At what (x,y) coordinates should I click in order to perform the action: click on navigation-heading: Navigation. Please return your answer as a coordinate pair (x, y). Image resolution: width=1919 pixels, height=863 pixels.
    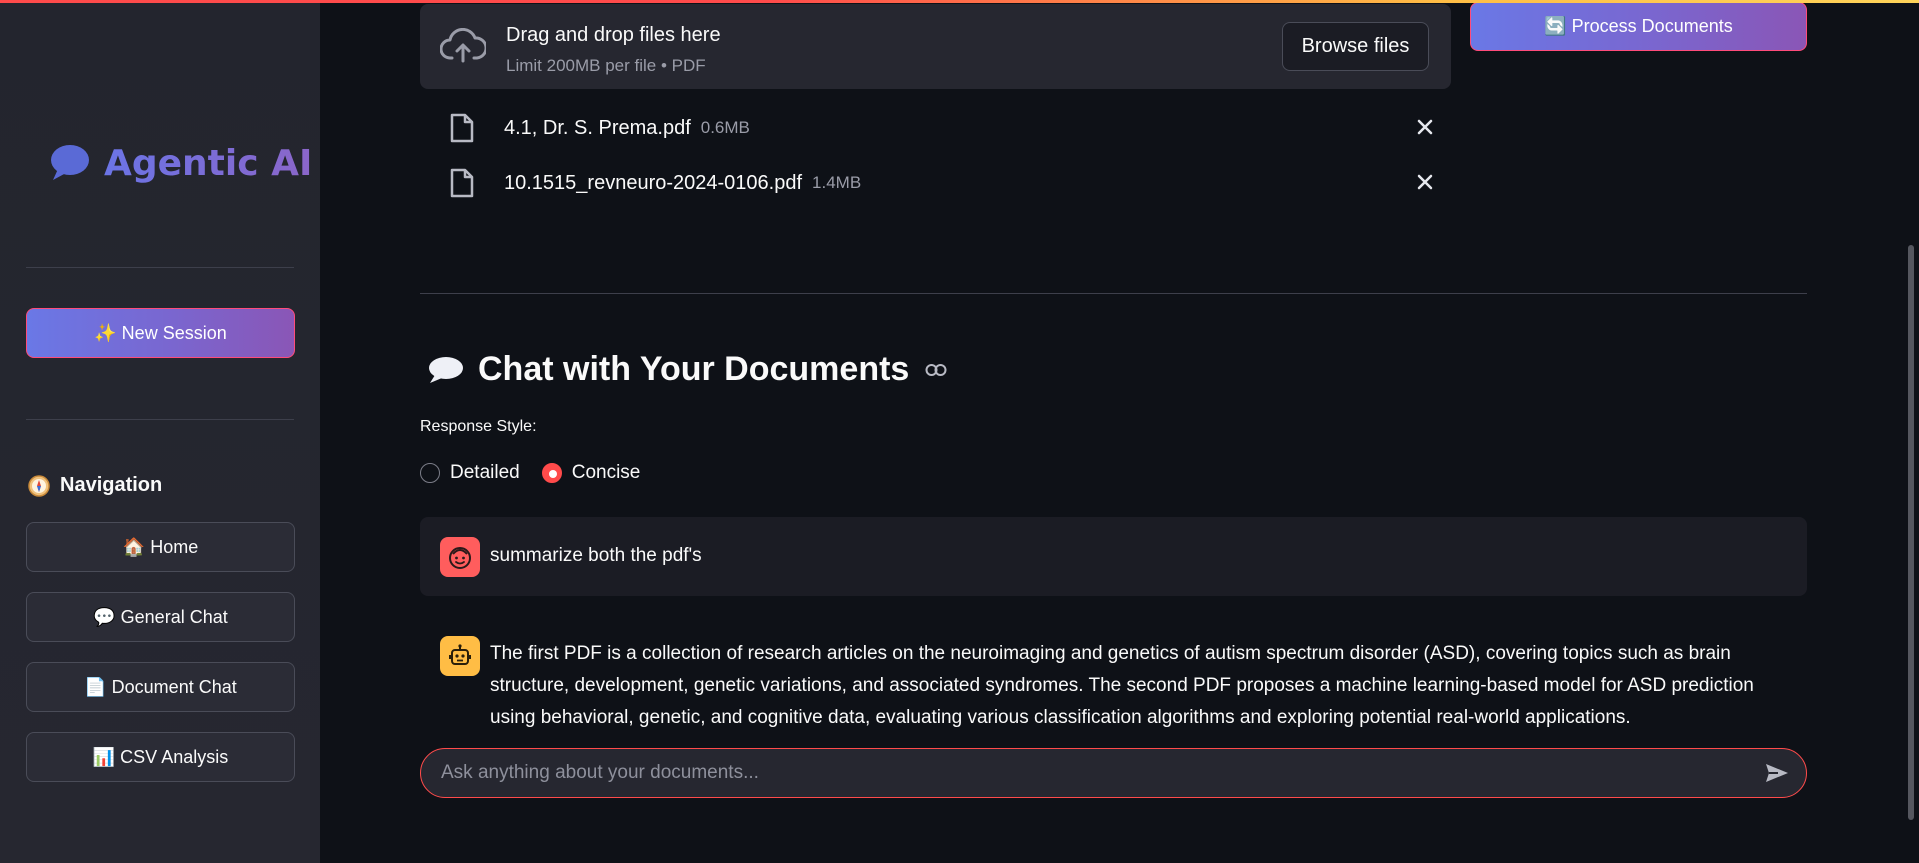
    Looking at the image, I should click on (95, 485).